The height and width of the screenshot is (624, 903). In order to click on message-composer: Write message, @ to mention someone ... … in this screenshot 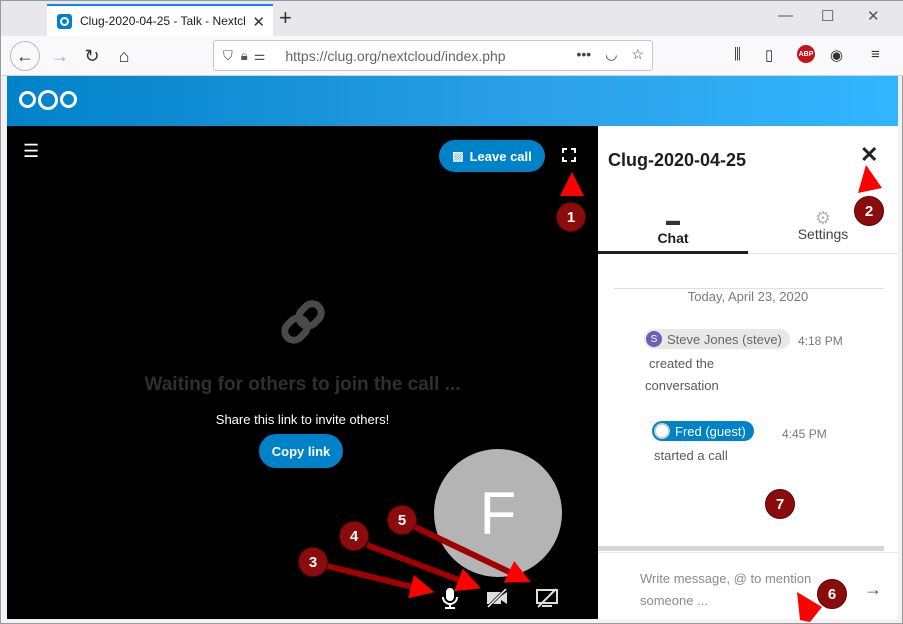, I will do `click(748, 585)`.